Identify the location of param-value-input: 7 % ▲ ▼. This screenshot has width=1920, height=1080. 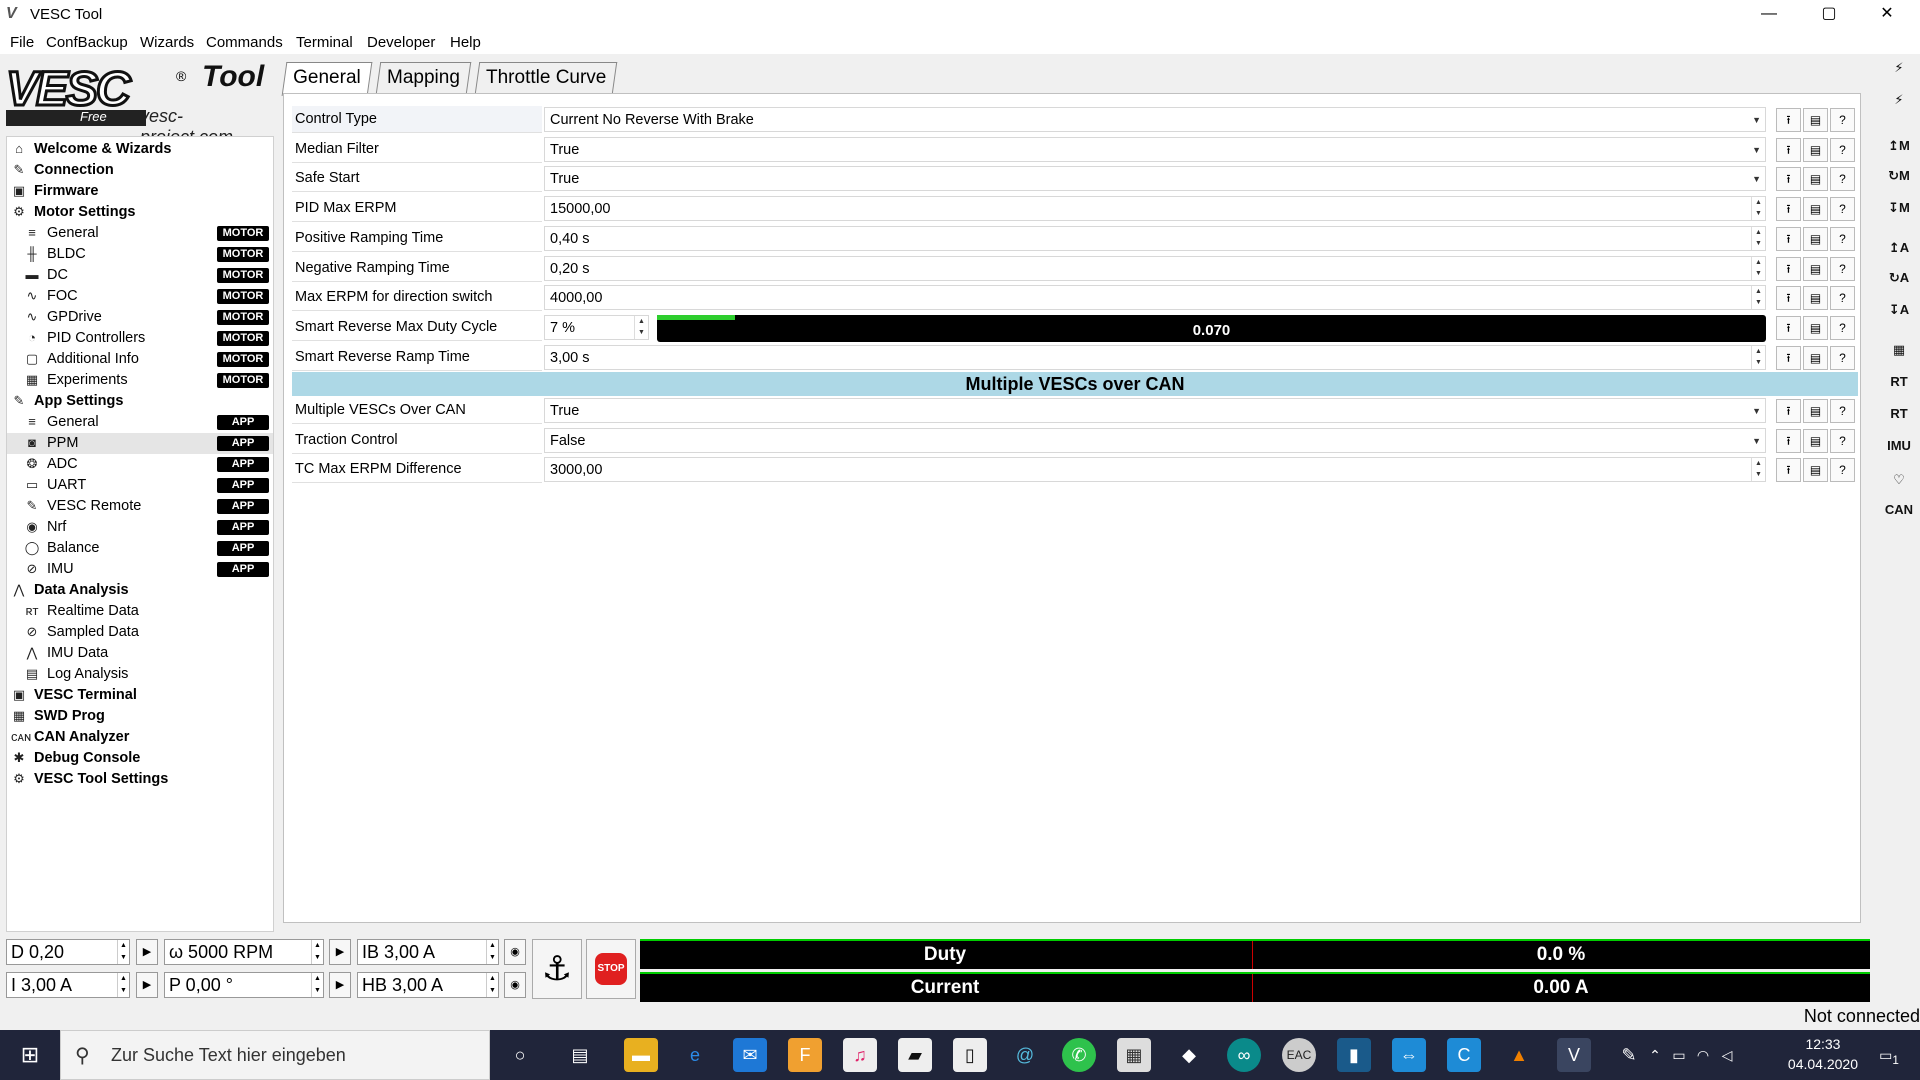
(596, 327).